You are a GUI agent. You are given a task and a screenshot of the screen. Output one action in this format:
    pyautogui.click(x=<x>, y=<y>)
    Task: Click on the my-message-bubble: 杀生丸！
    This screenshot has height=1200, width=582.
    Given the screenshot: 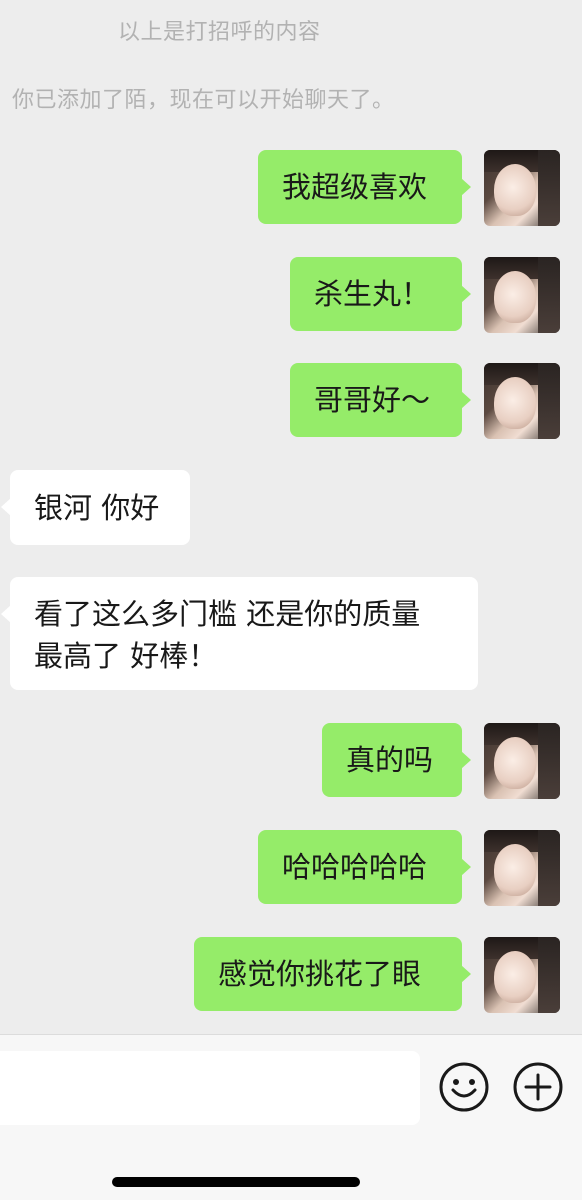 What is the action you would take?
    pyautogui.click(x=380, y=294)
    